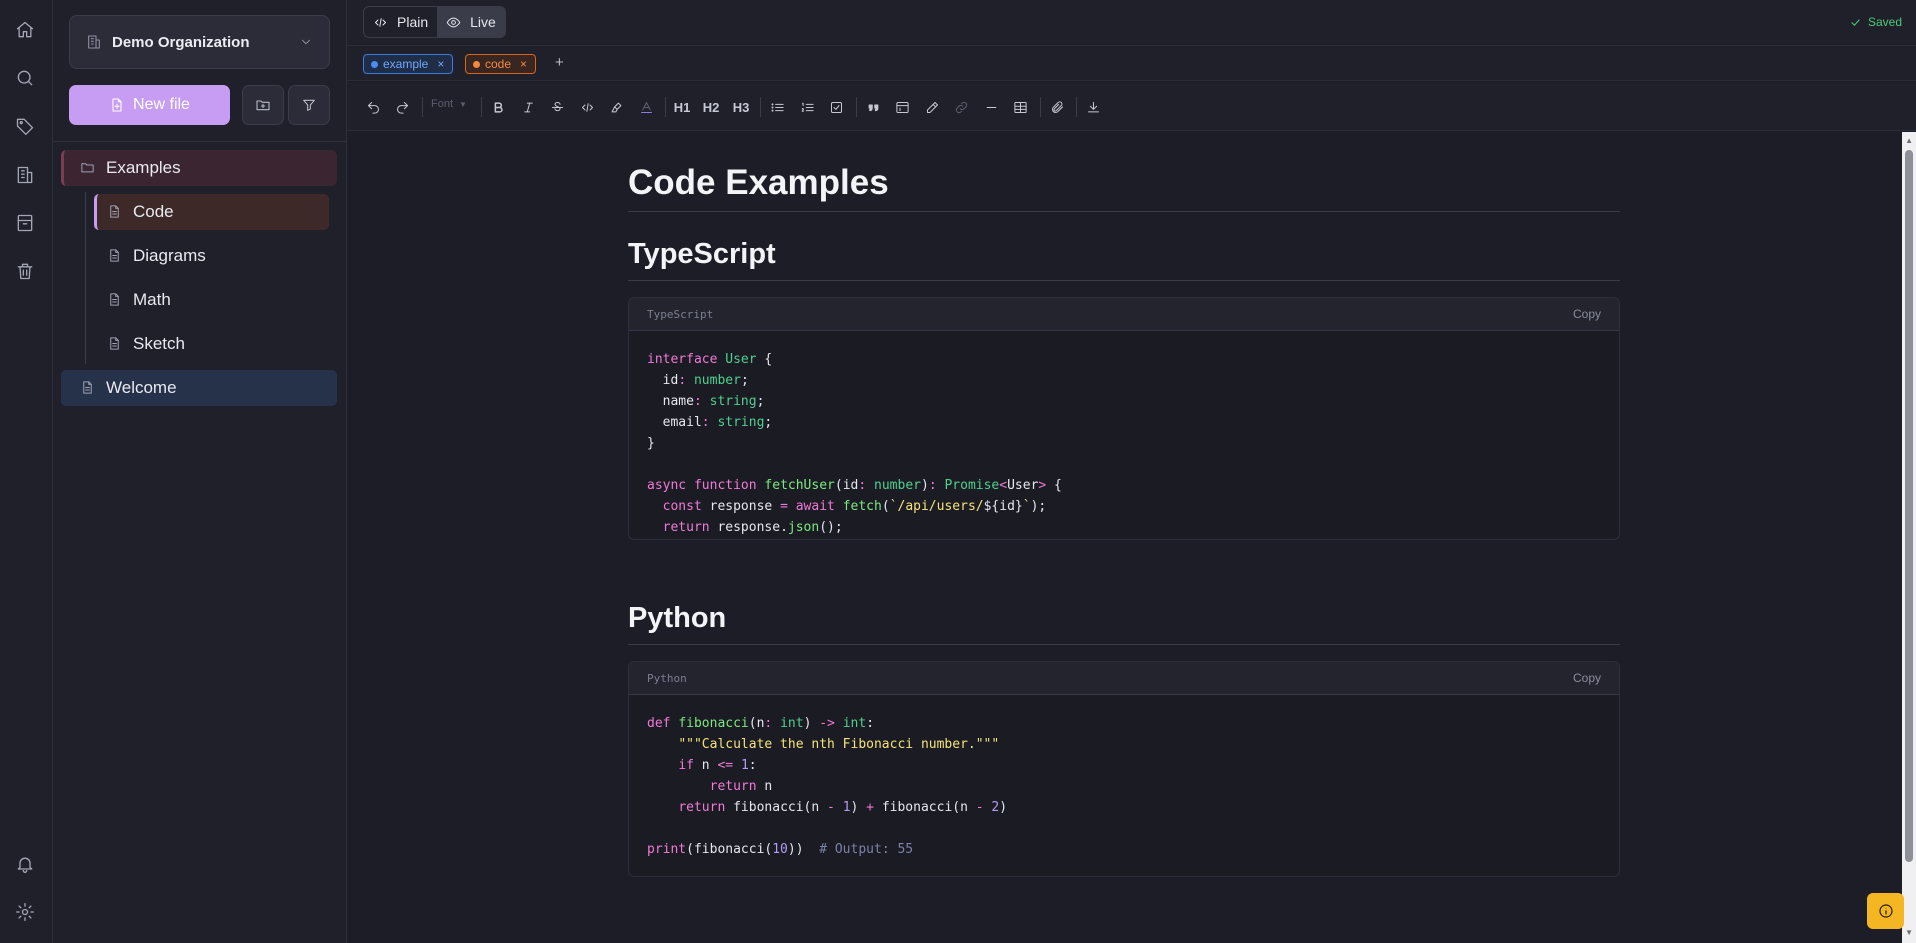 This screenshot has height=943, width=1916. Describe the element at coordinates (453, 22) in the screenshot. I see `eye-icon` at that location.